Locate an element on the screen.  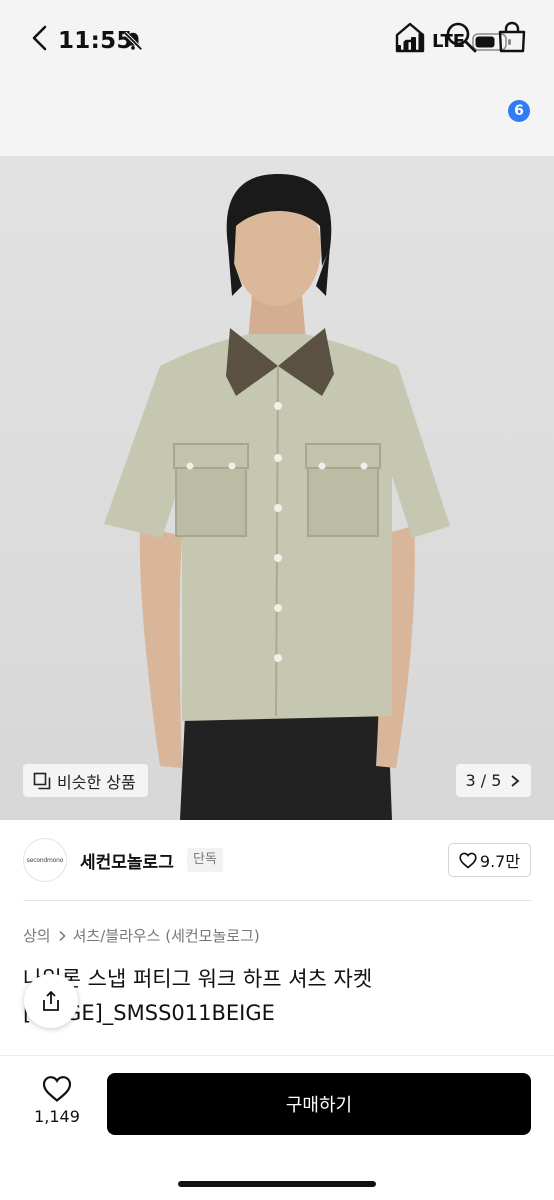
image-pager: 3 / 5 is located at coordinates (493, 780).